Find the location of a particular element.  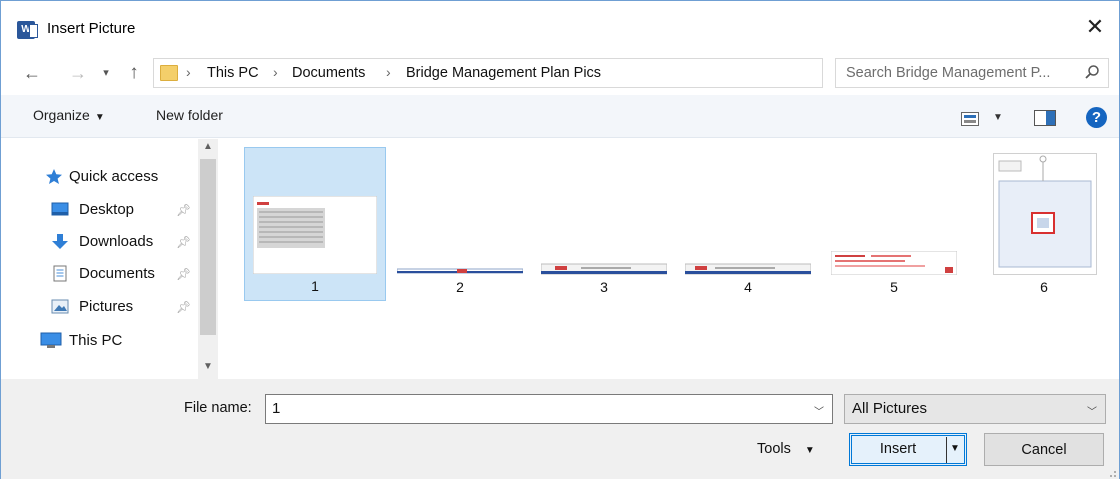

resize-grip-icon is located at coordinates (1112, 473).